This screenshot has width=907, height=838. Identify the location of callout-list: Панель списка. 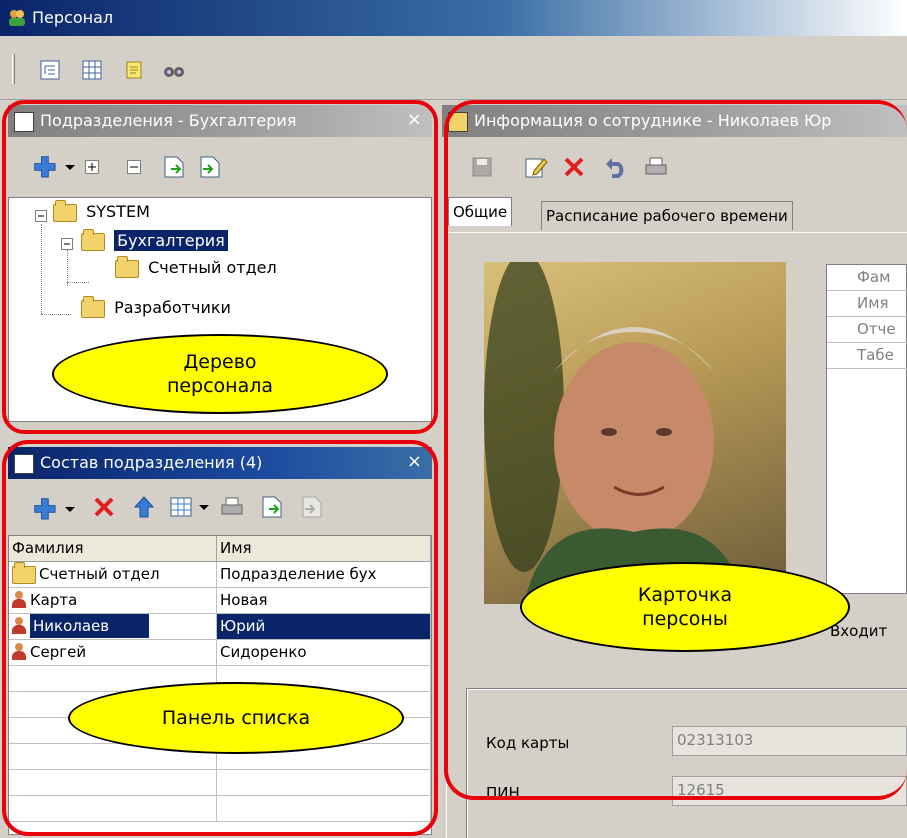
(236, 718).